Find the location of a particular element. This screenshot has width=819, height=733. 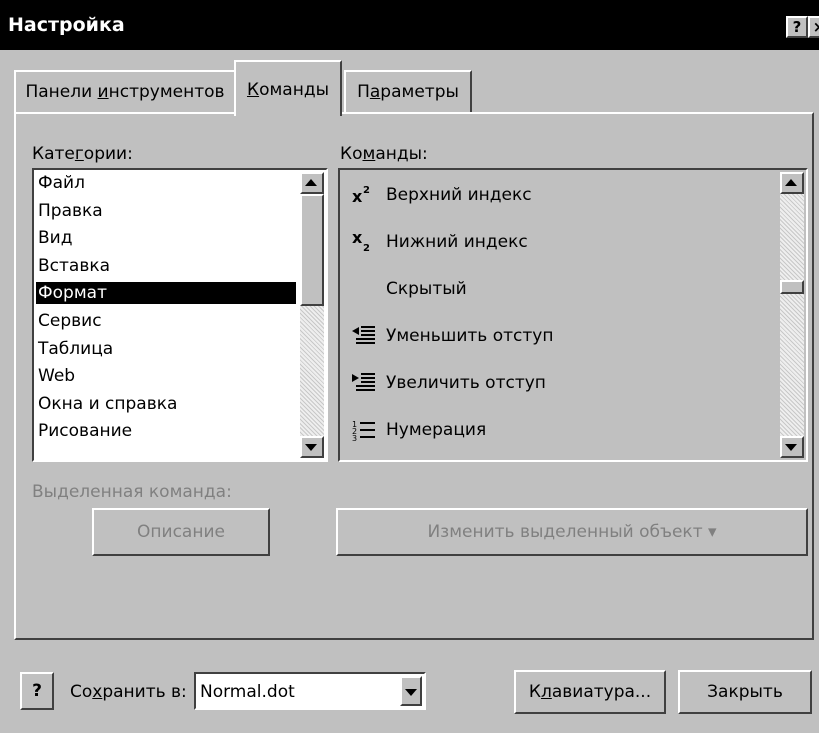

window-title: Настройка is located at coordinates (66, 25).